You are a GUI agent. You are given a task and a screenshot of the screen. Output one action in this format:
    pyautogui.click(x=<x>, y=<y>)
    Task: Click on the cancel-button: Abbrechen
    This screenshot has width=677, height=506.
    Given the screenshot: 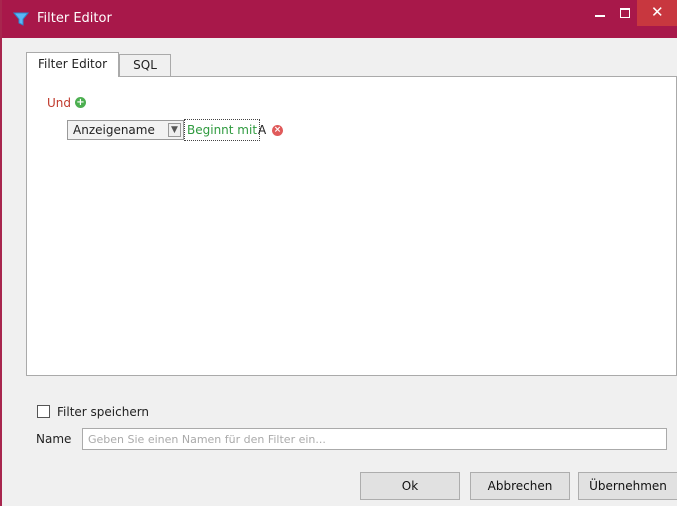 What is the action you would take?
    pyautogui.click(x=520, y=486)
    